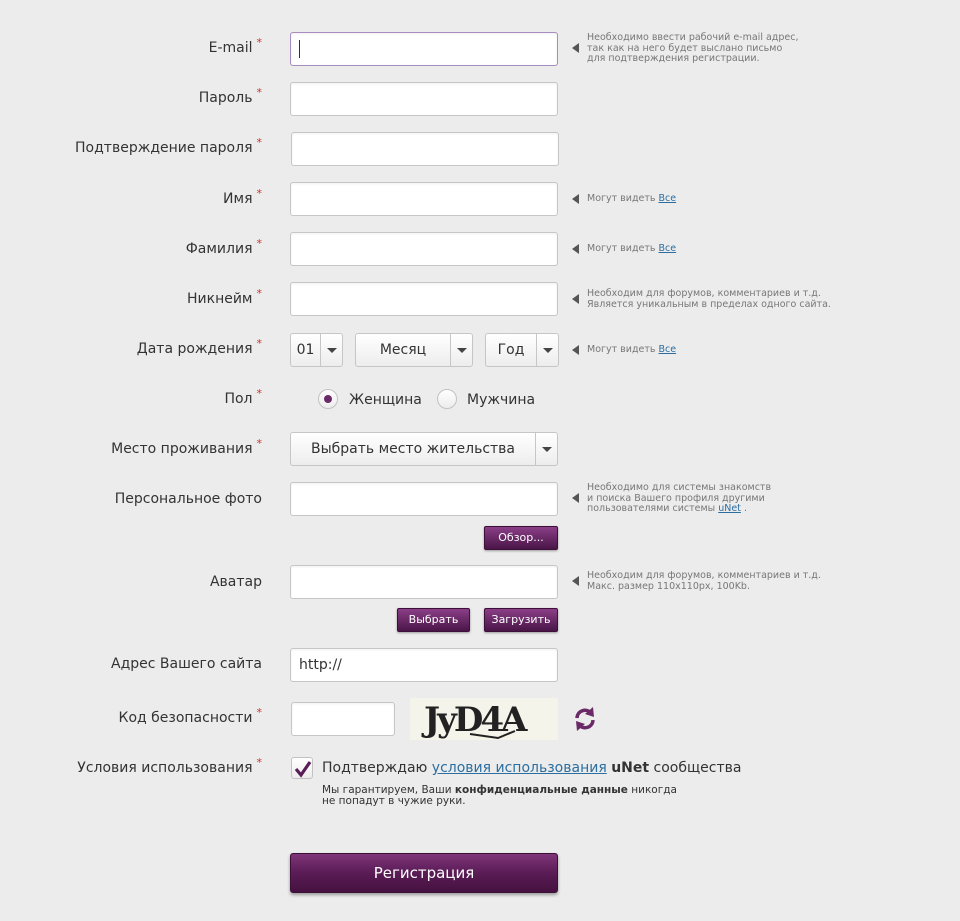  Describe the element at coordinates (186, 447) in the screenshot. I see `residence-label: Место проживания *` at that location.